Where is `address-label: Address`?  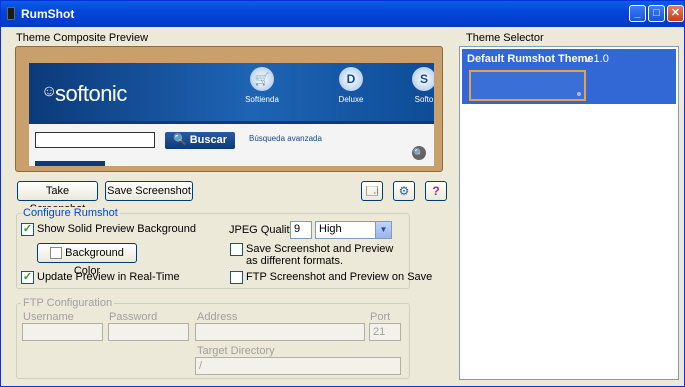 address-label: Address is located at coordinates (217, 317).